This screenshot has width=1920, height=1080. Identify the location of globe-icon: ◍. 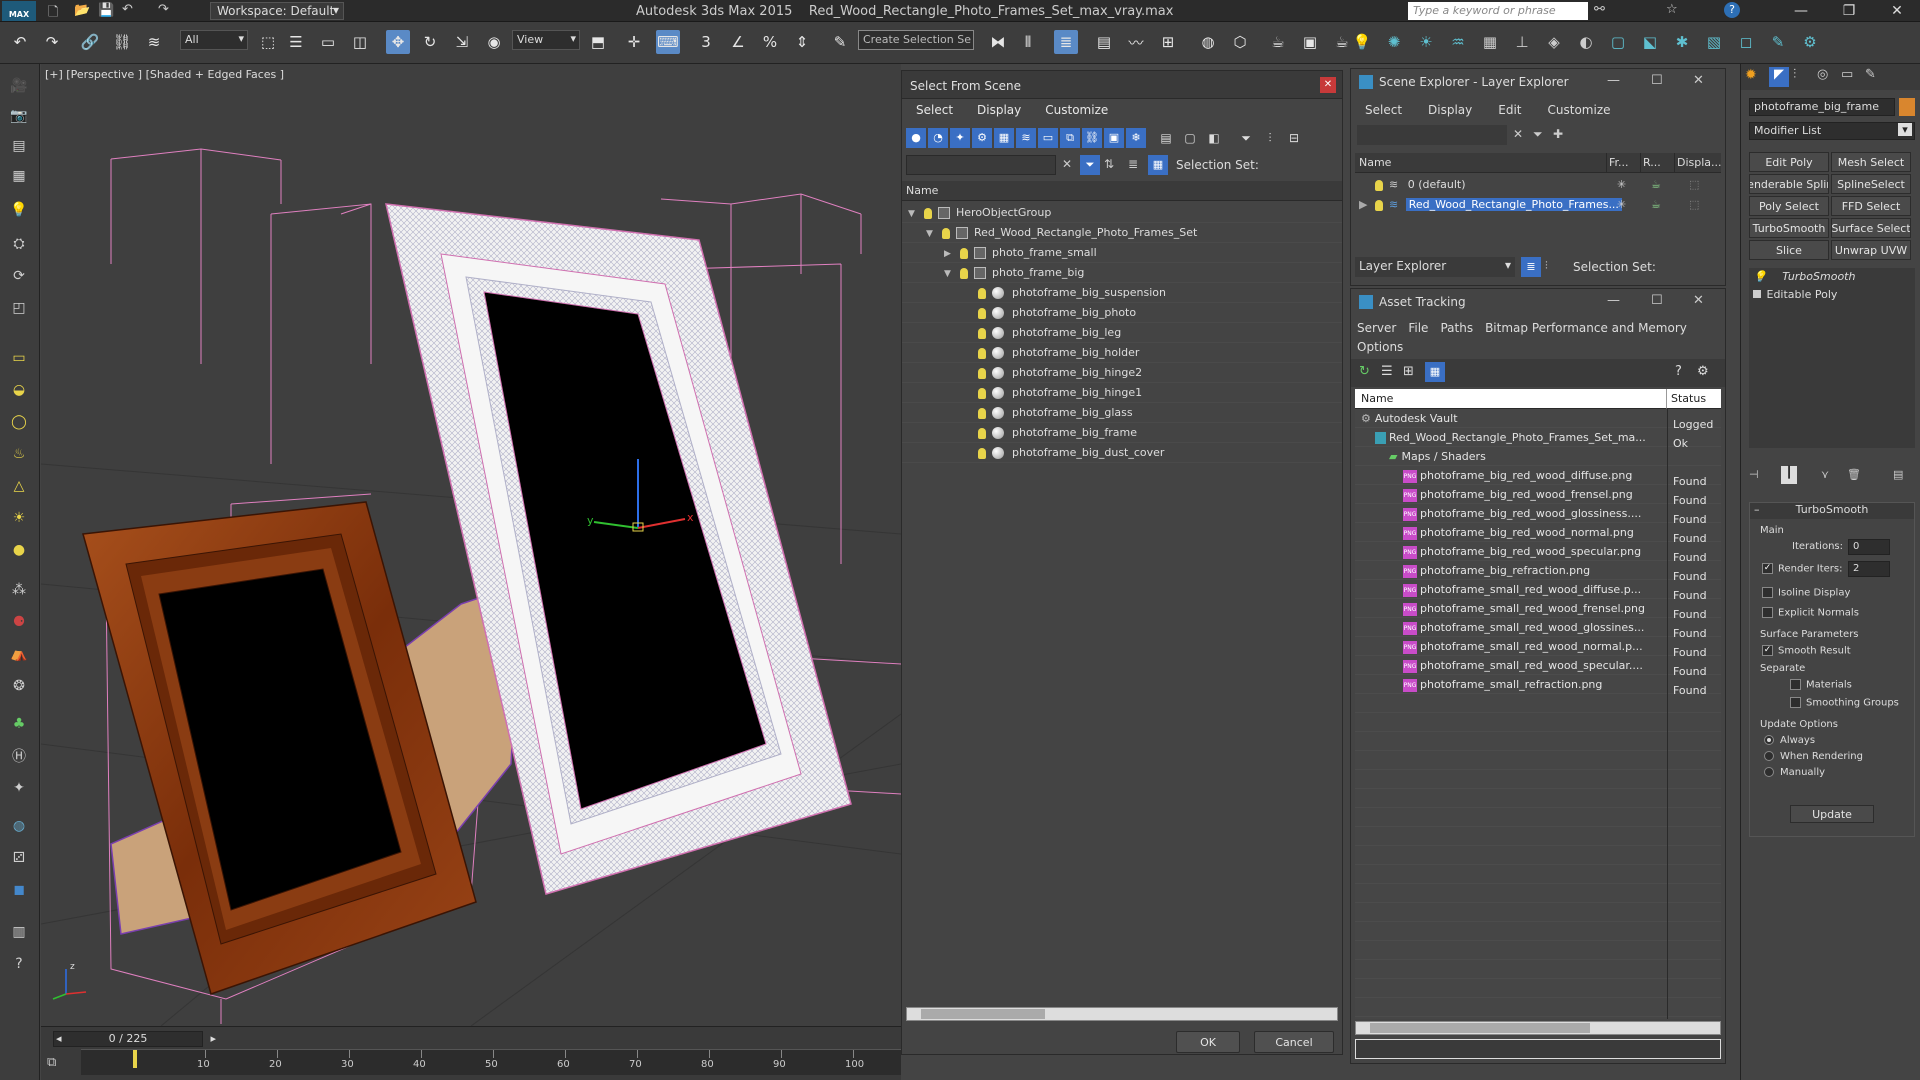
(19, 826).